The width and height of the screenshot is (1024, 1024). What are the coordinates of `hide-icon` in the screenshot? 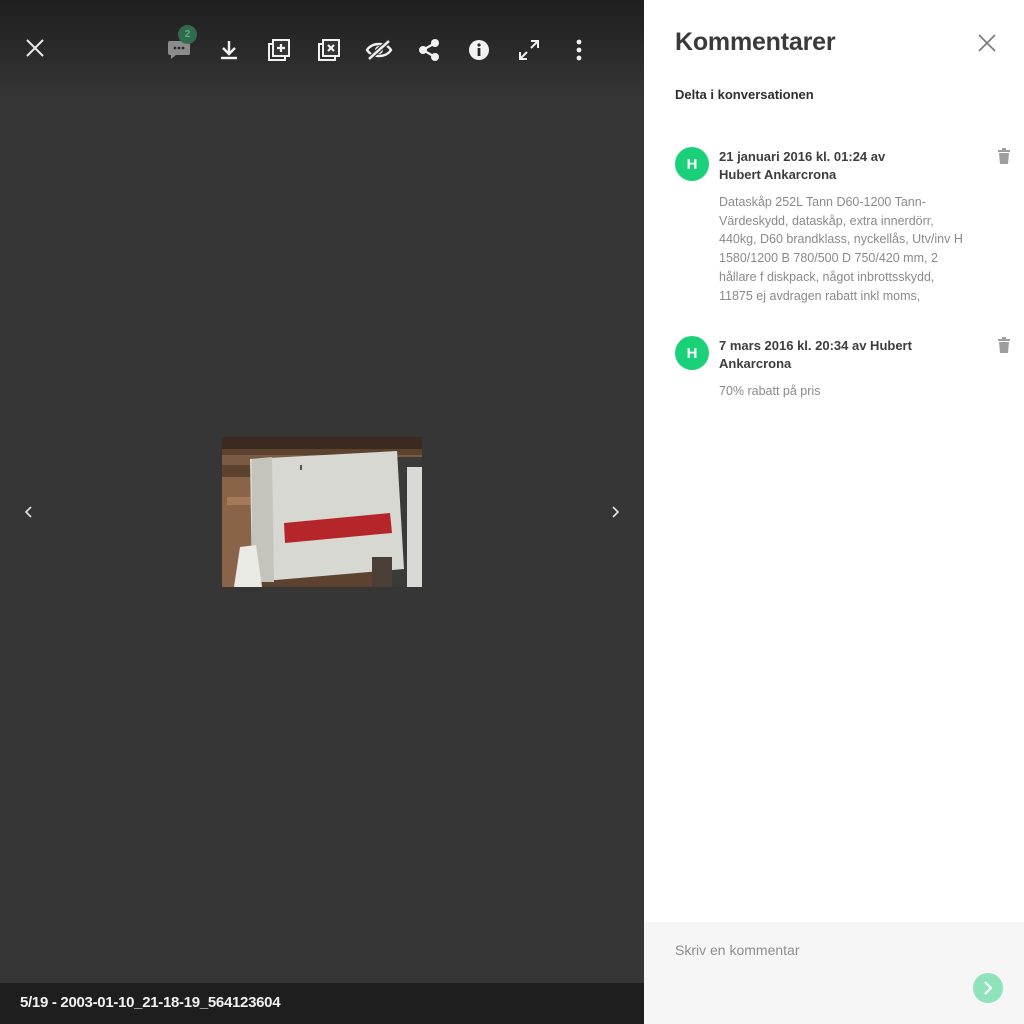 It's located at (379, 50).